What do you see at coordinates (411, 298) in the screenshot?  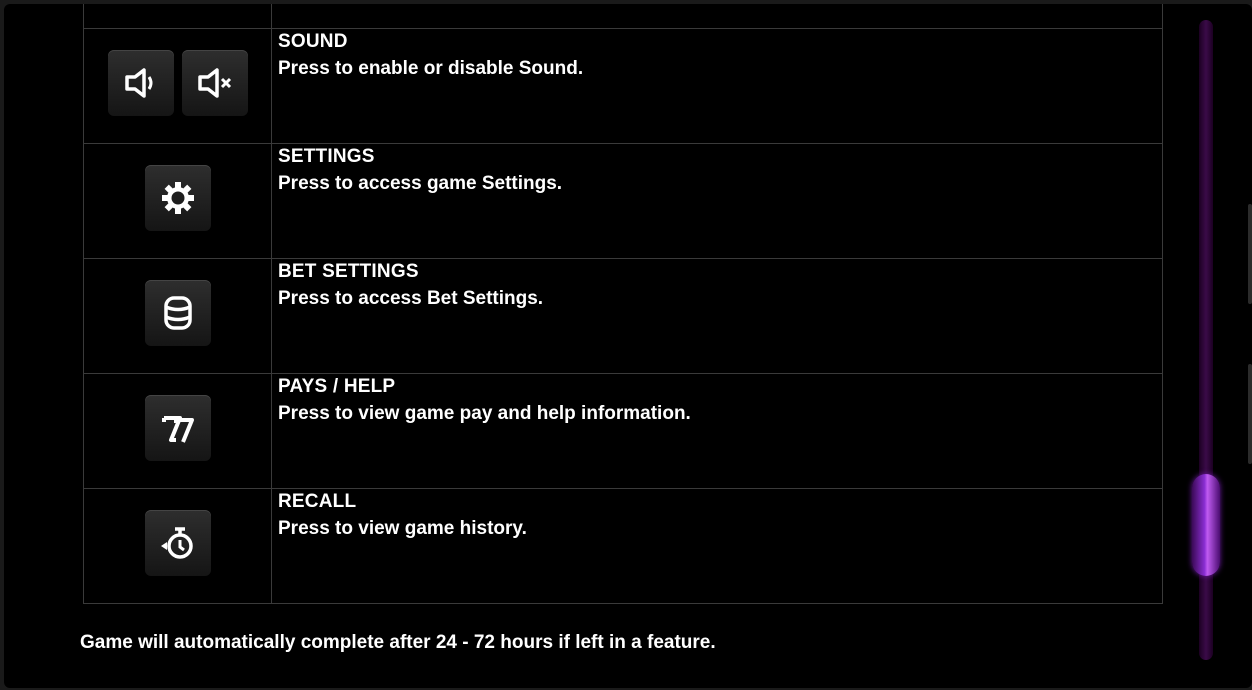 I see `row-description: Press to access Bet Settings.` at bounding box center [411, 298].